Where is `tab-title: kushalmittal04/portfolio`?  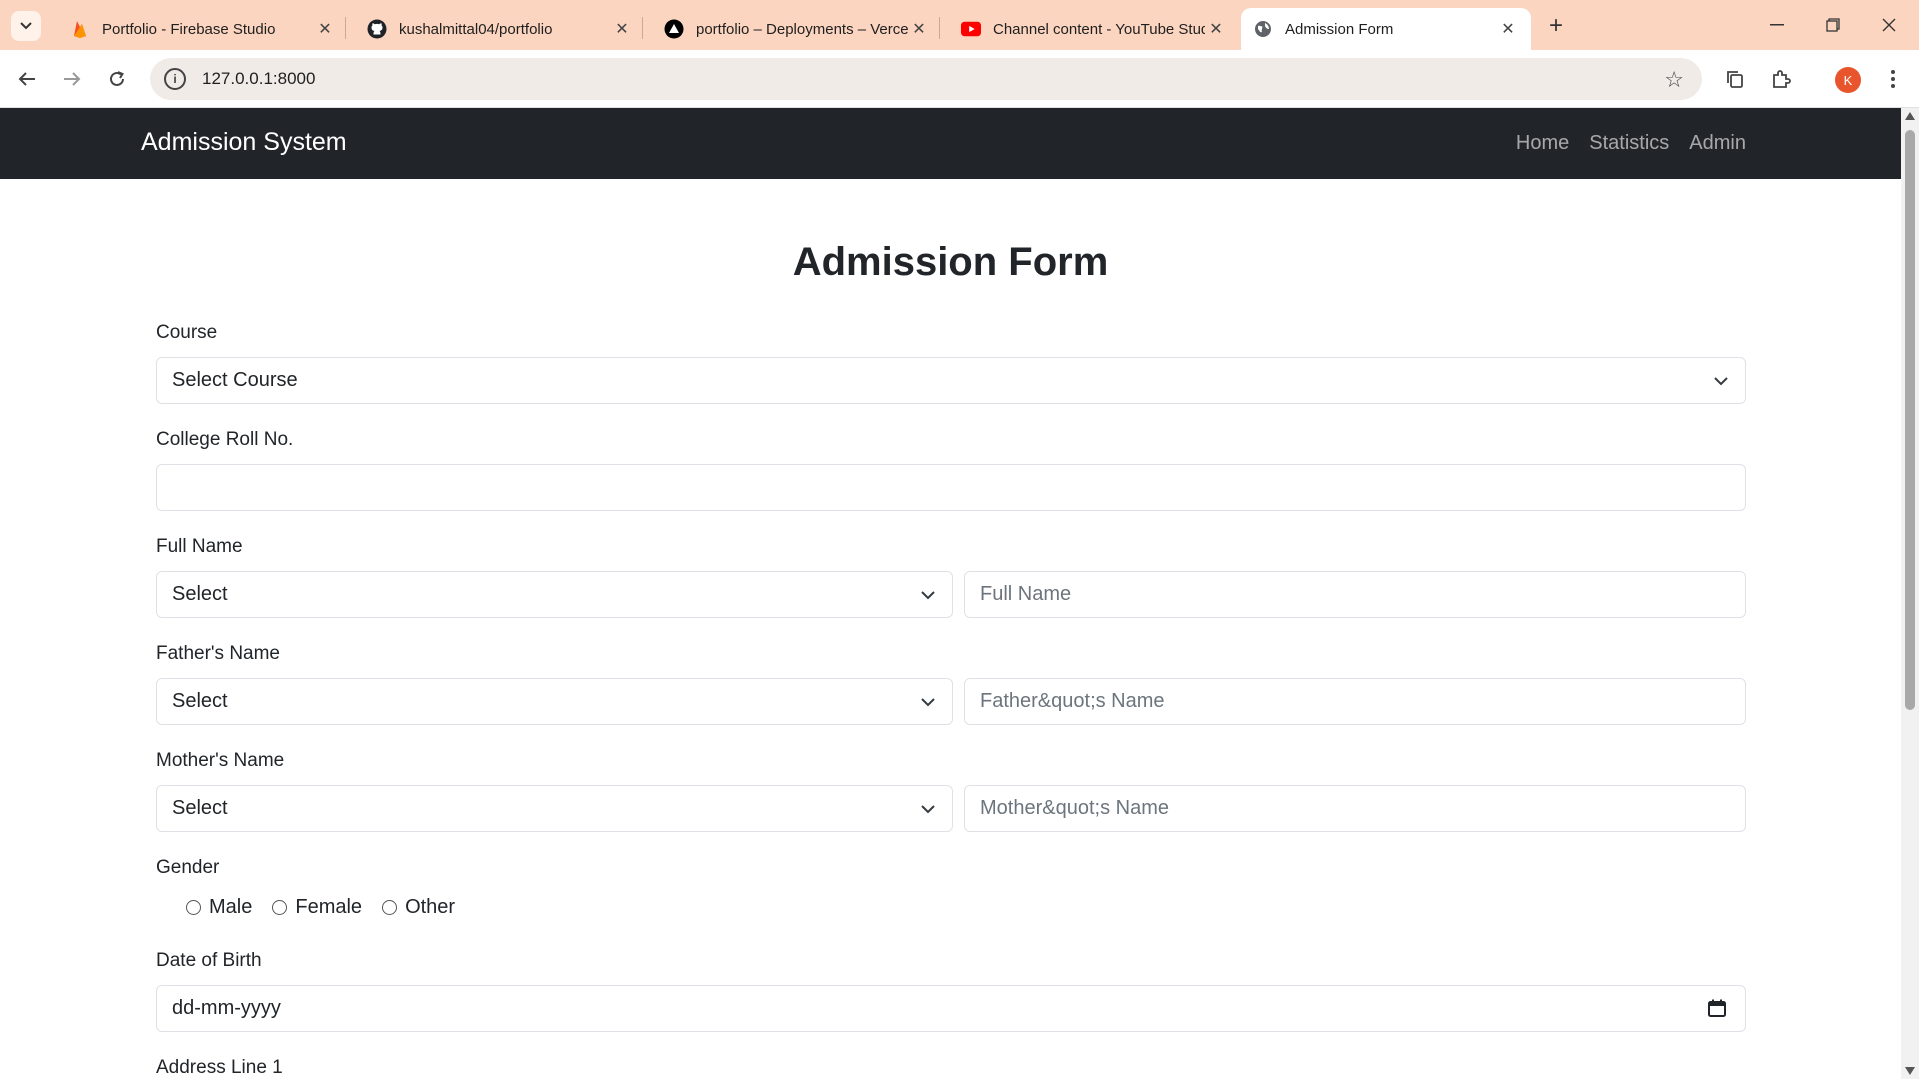 tab-title: kushalmittal04/portfolio is located at coordinates (476, 29).